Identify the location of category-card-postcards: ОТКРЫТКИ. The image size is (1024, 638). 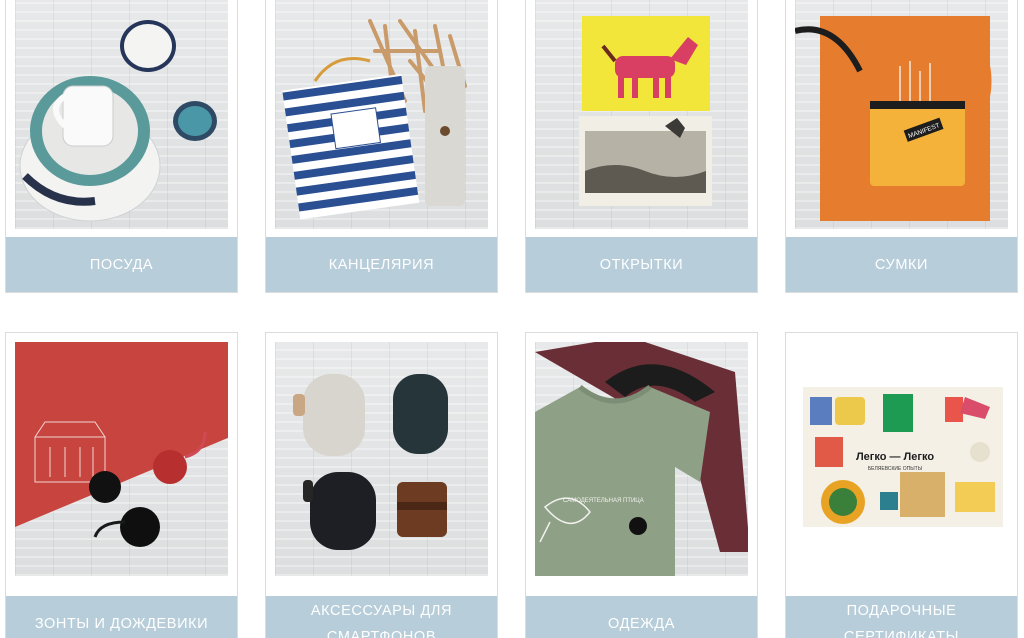
(641, 146).